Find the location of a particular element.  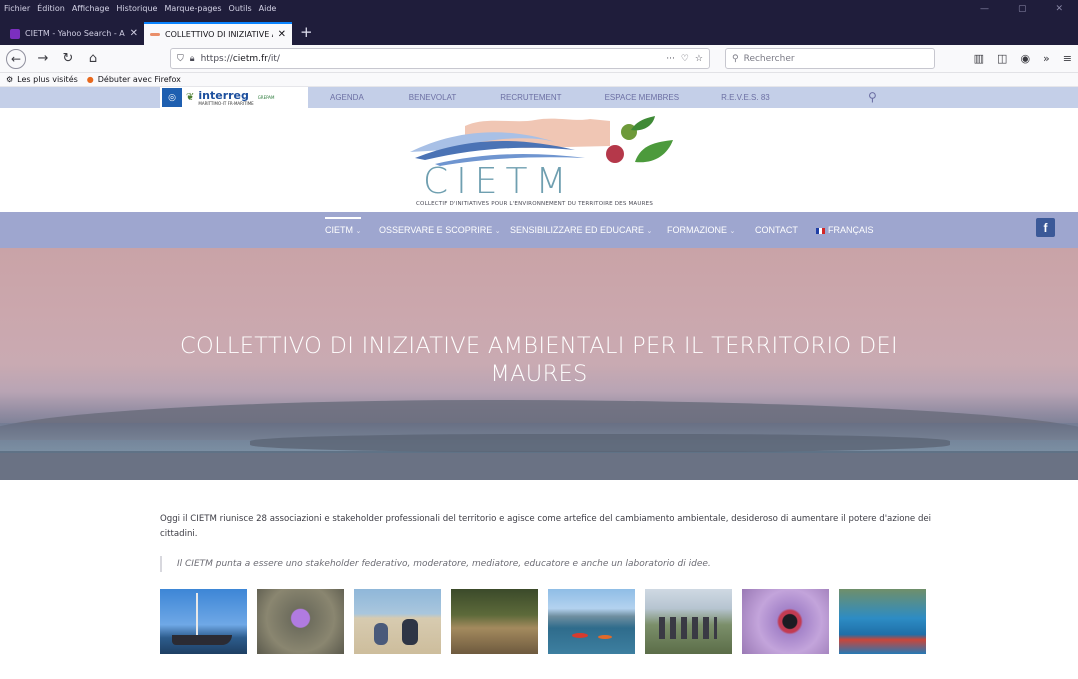

site-wordmark: CIETM is located at coordinates (499, 181).